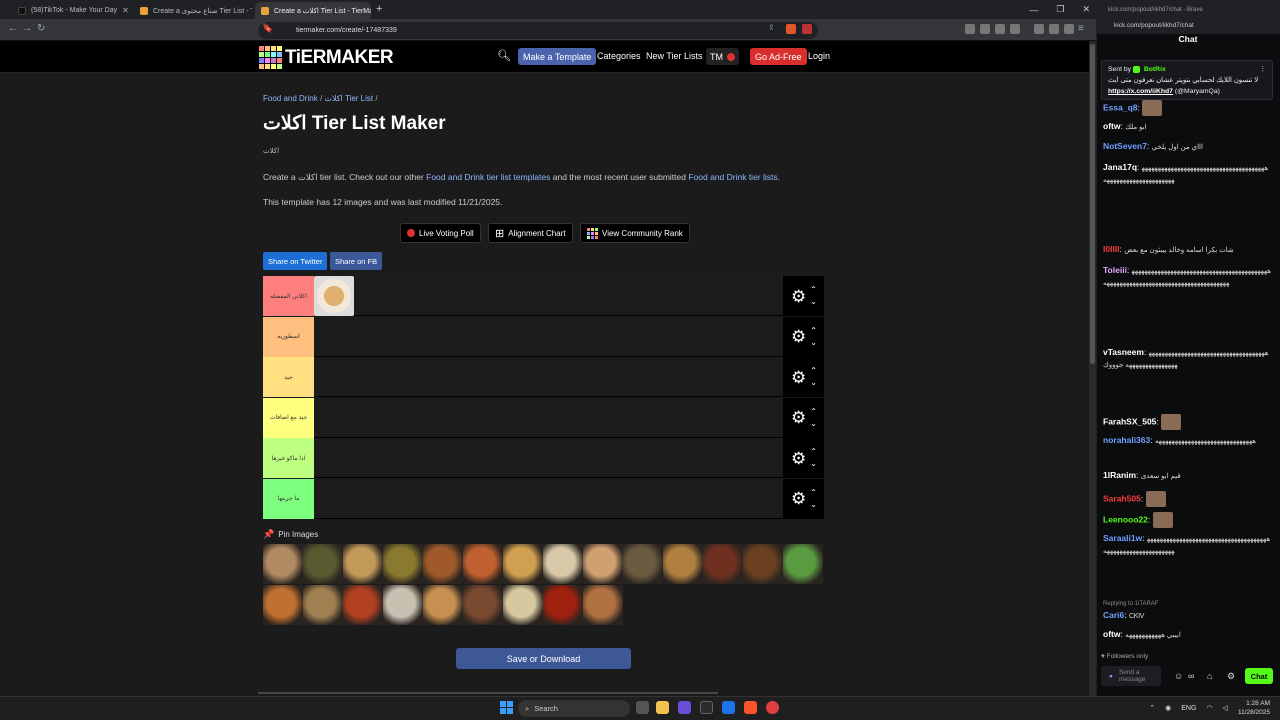 The width and height of the screenshot is (1280, 720). What do you see at coordinates (1033, 10) in the screenshot?
I see `minimize-button: —` at bounding box center [1033, 10].